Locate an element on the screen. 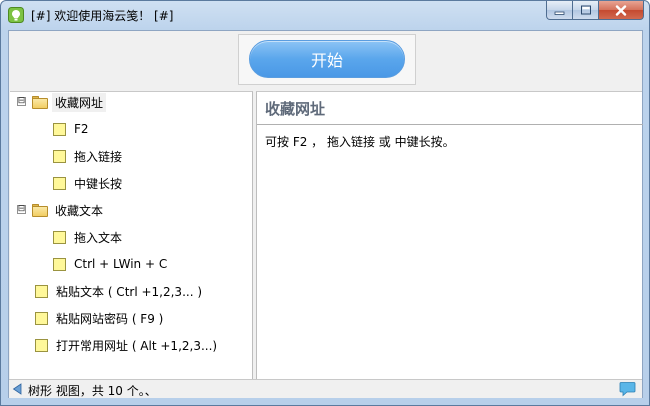 The height and width of the screenshot is (406, 650). tree-node-favorites-url: 收藏网址 is located at coordinates (69, 102).